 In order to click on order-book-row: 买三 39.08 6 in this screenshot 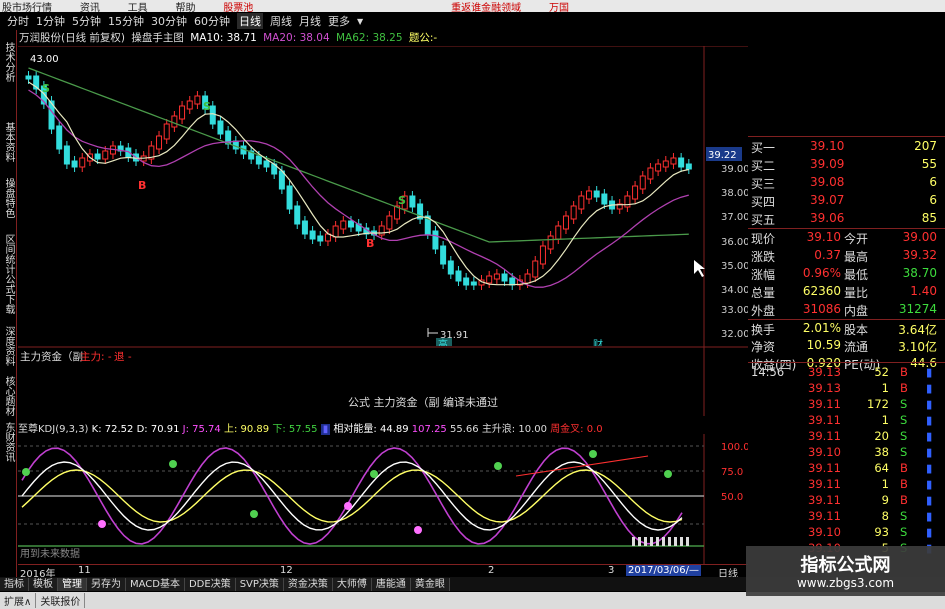, I will do `click(846, 183)`.